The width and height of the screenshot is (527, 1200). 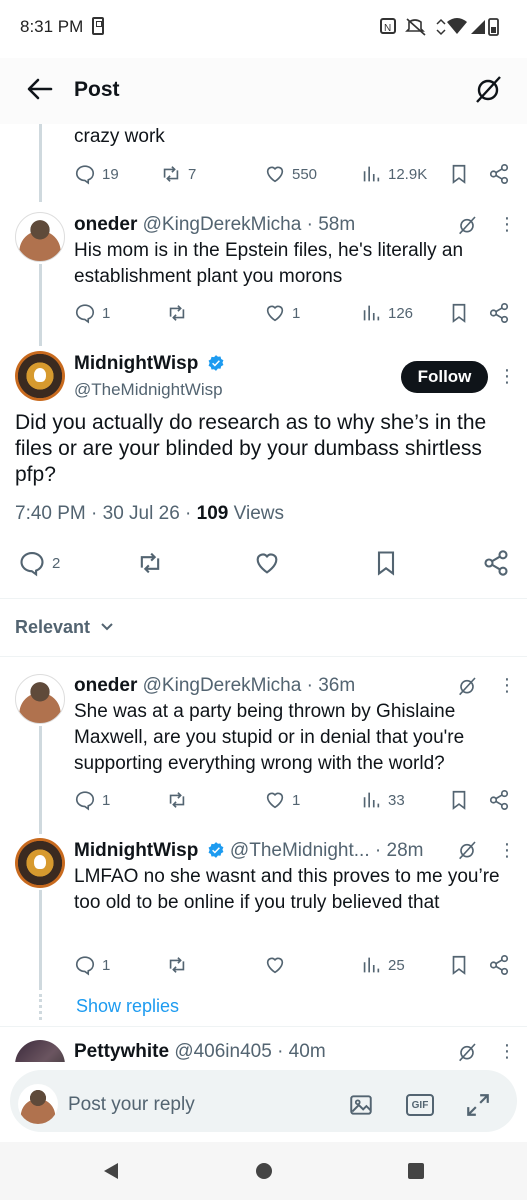 What do you see at coordinates (399, 850) in the screenshot?
I see `post-time: · 28m` at bounding box center [399, 850].